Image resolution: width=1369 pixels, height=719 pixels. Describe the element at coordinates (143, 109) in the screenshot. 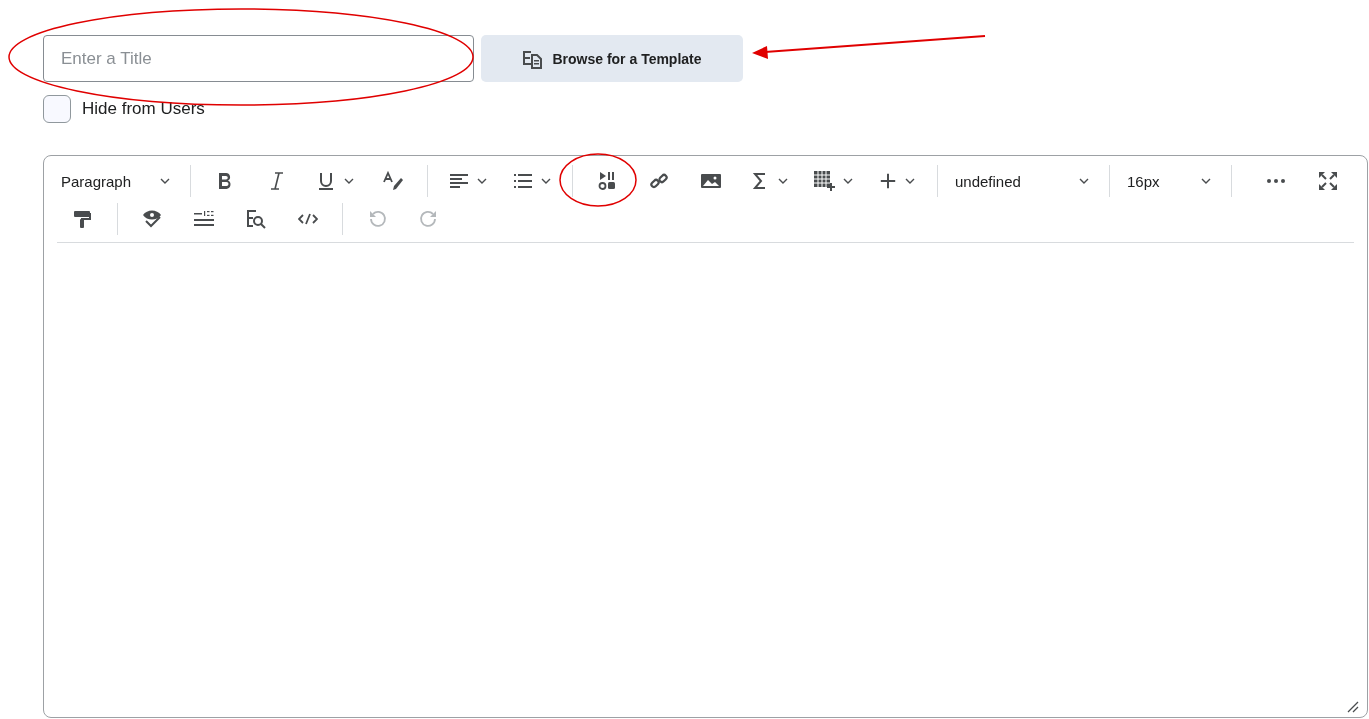

I see `checkbox-label: Hide from Users` at that location.